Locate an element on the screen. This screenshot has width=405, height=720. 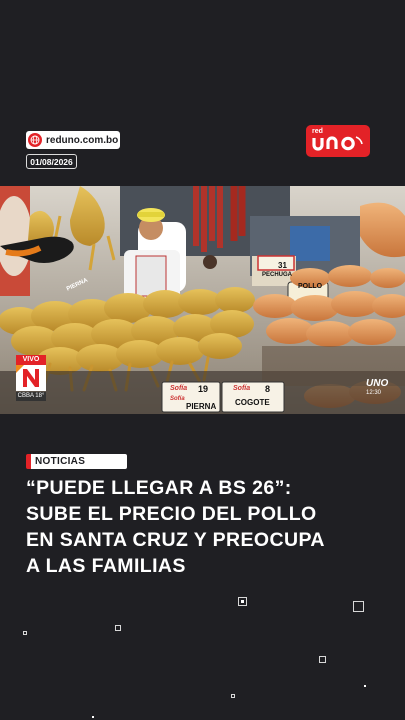
corner-clock: 12:30 is located at coordinates (374, 393).